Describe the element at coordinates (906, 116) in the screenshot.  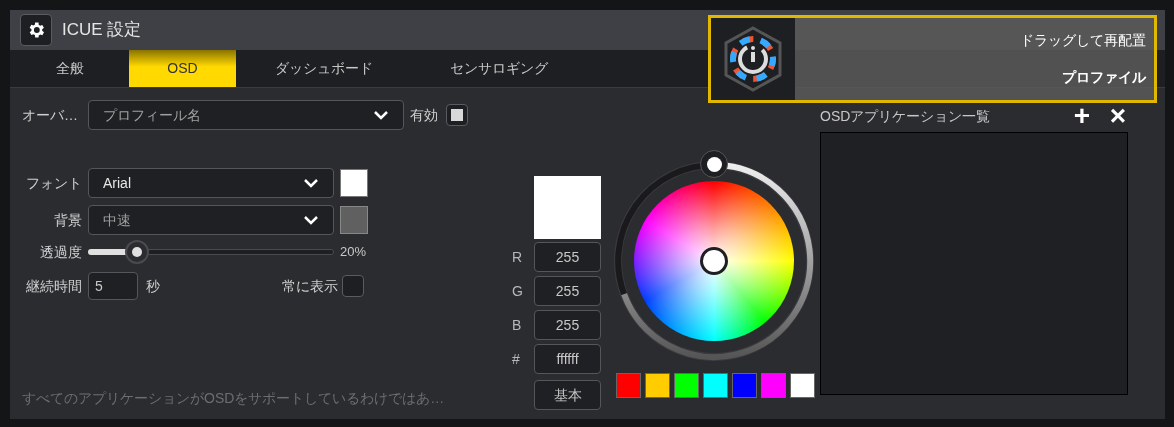
I see `app-list-title: OSDアプリケーション一覧` at that location.